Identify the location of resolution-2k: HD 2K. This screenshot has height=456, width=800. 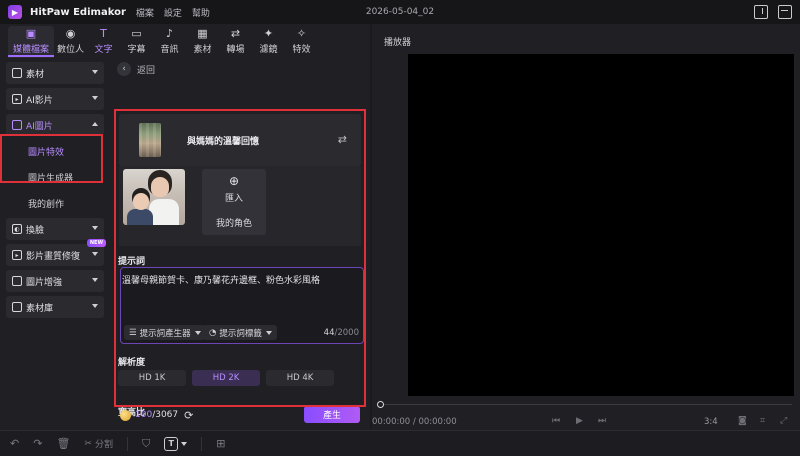
(226, 378).